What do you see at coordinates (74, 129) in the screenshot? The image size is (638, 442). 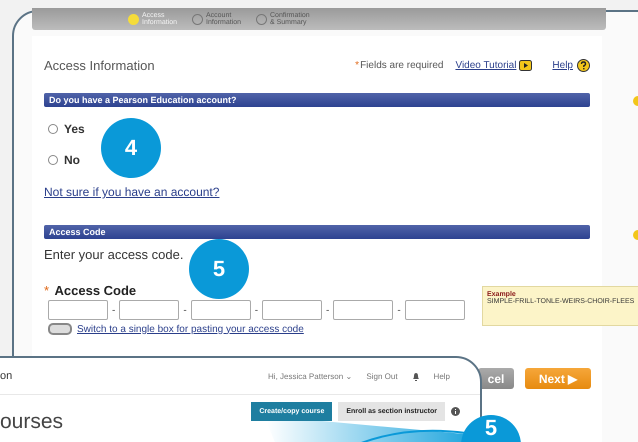 I see `radio-label: Yes` at bounding box center [74, 129].